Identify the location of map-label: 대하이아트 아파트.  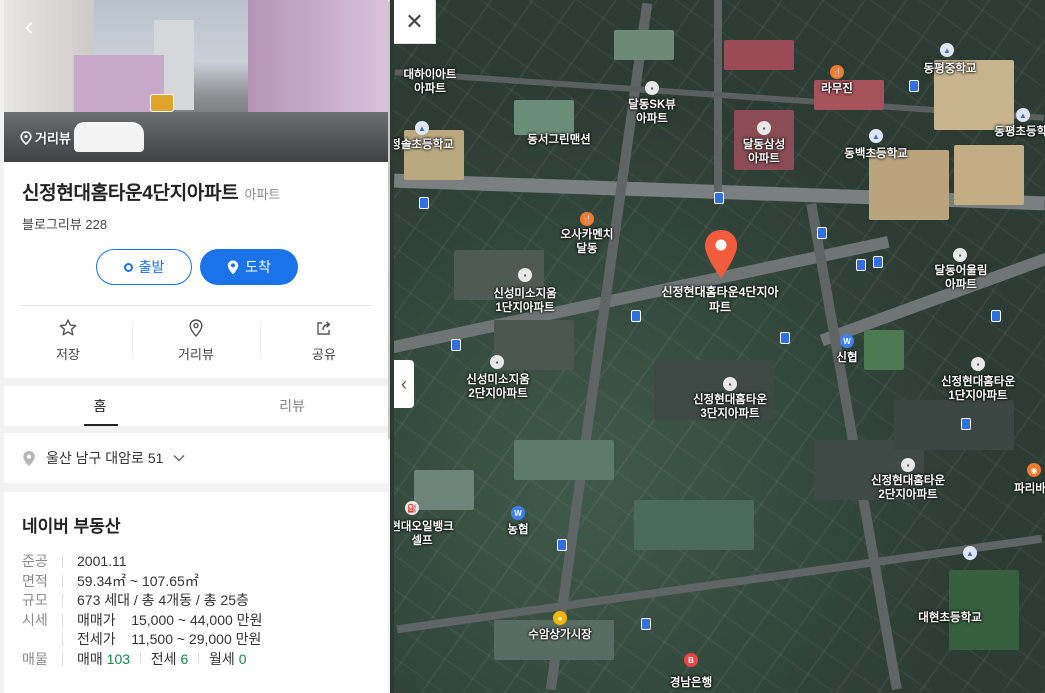
(430, 82).